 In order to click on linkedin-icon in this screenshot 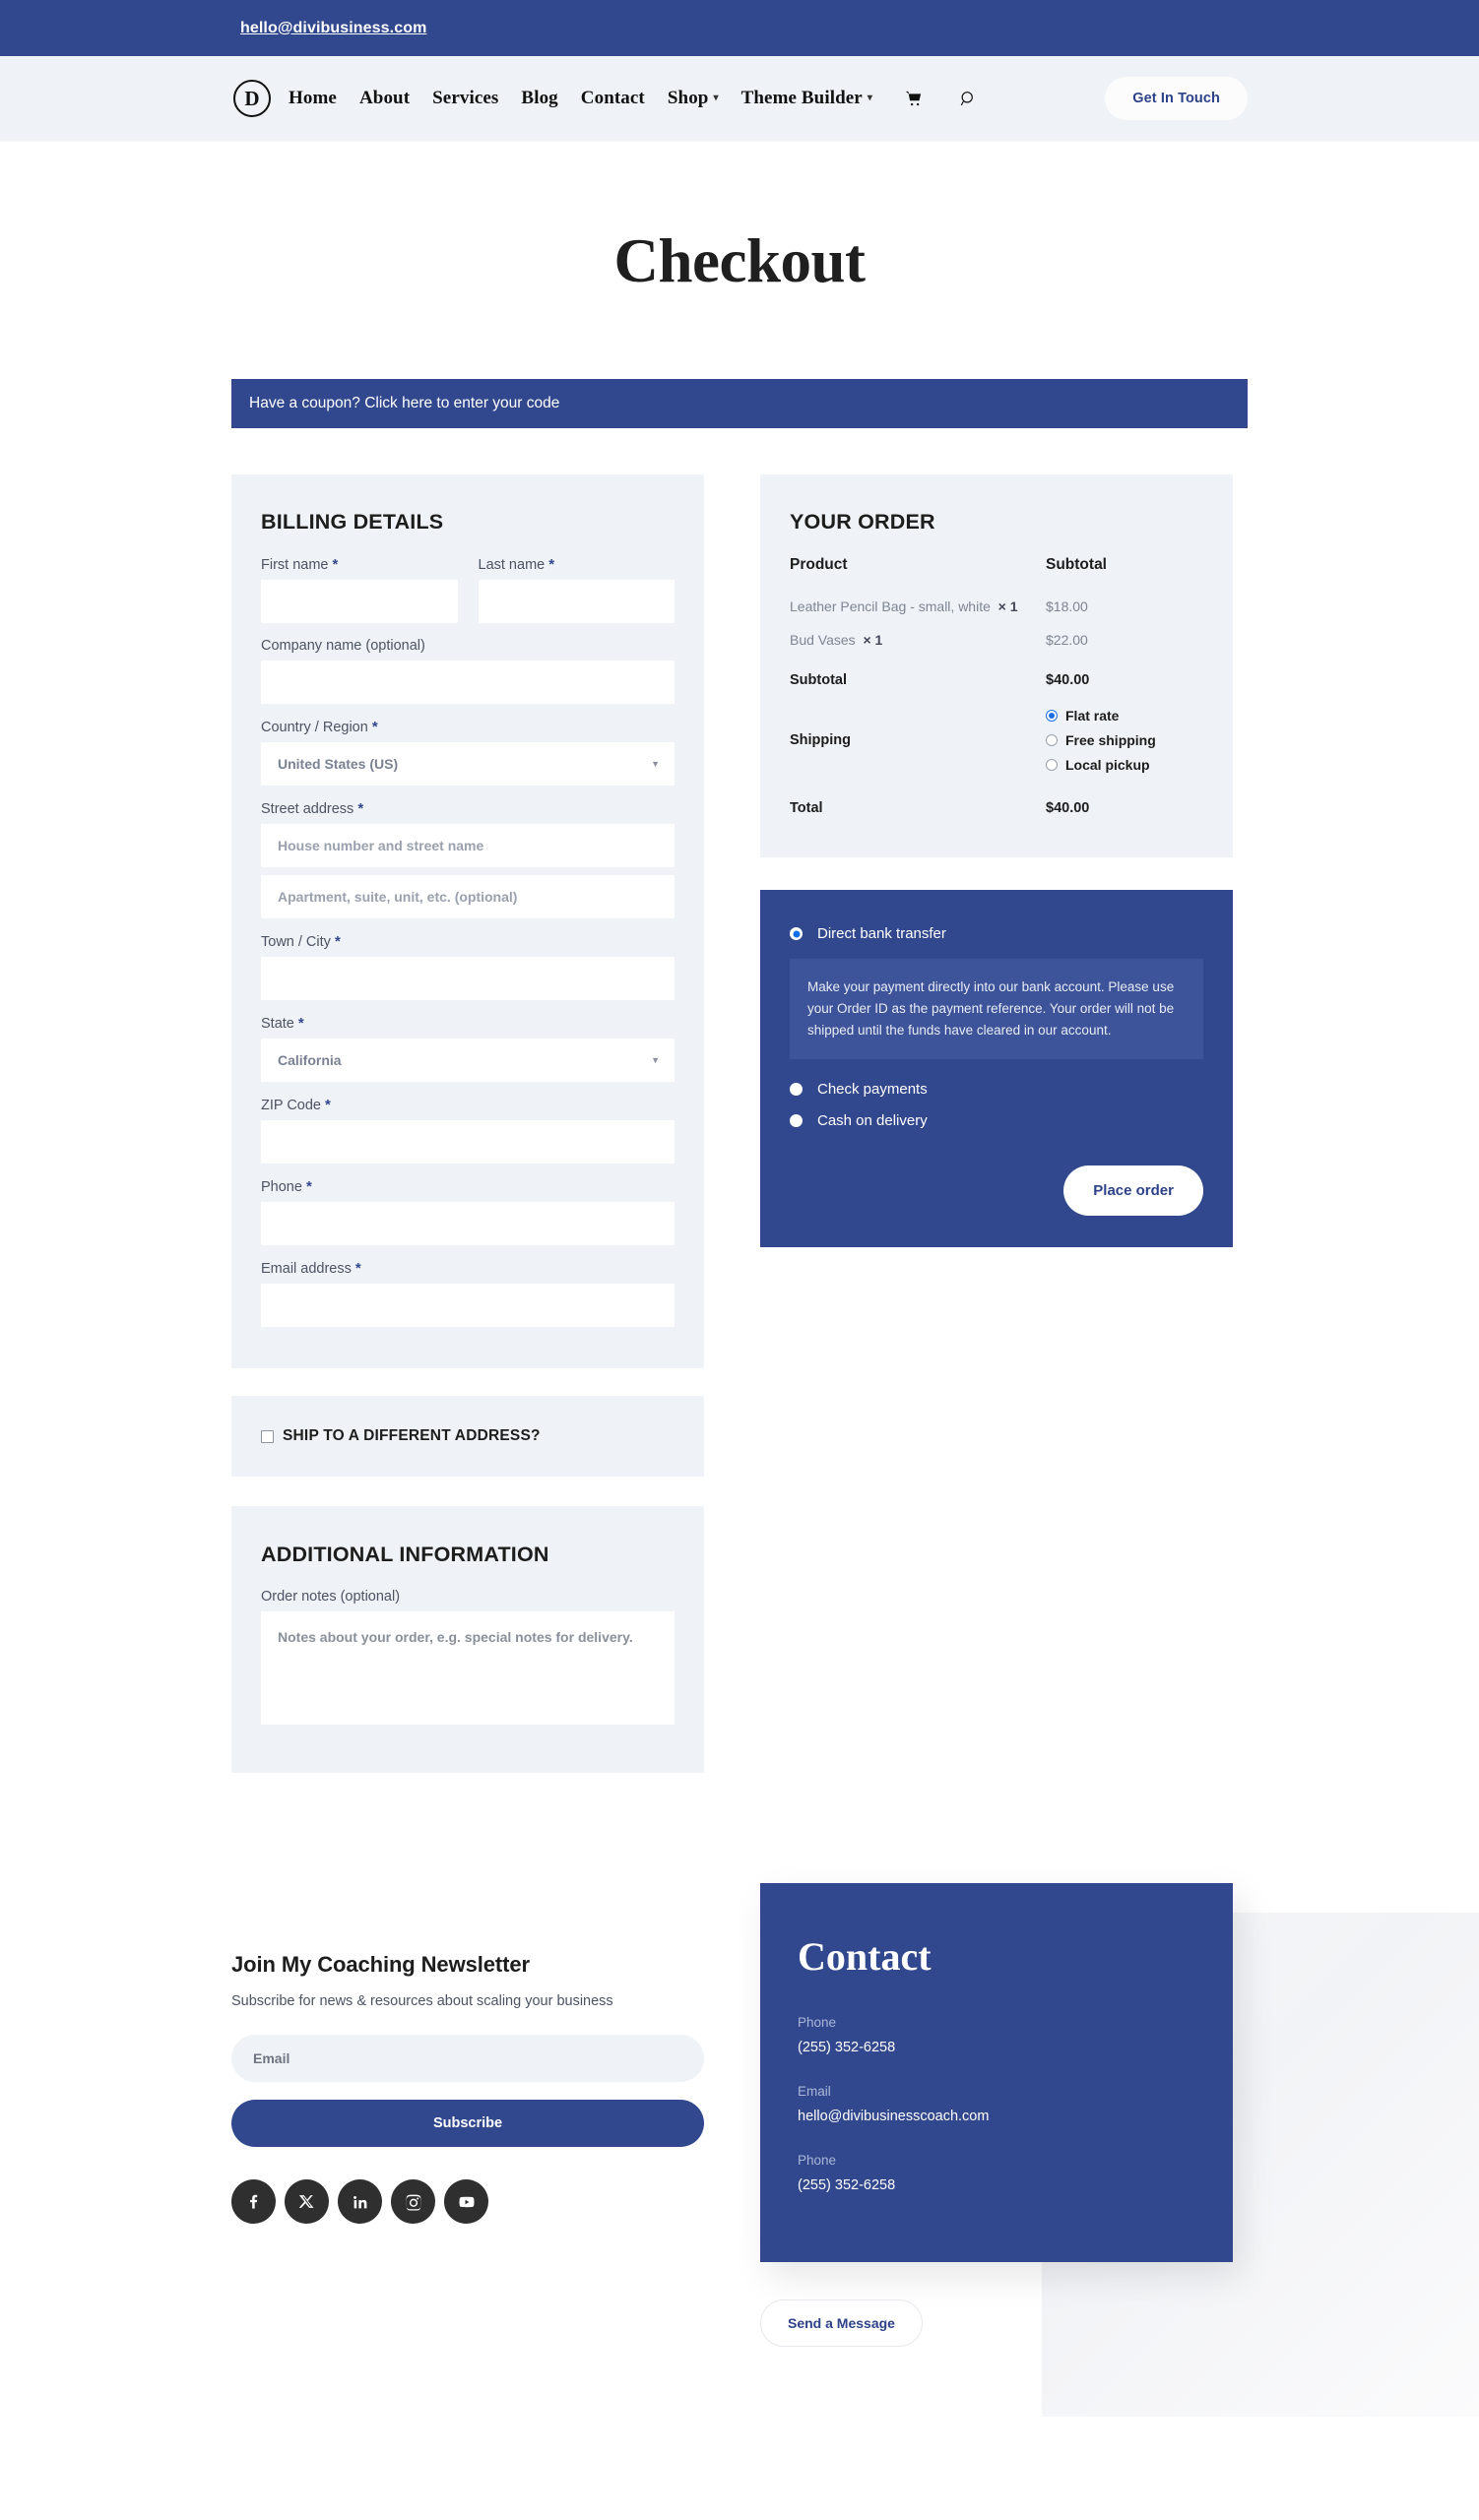, I will do `click(360, 2201)`.